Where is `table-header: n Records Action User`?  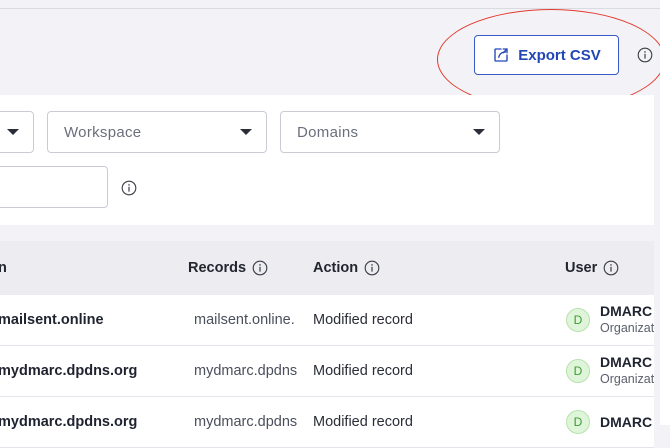 table-header: n Records Action User is located at coordinates (327, 268).